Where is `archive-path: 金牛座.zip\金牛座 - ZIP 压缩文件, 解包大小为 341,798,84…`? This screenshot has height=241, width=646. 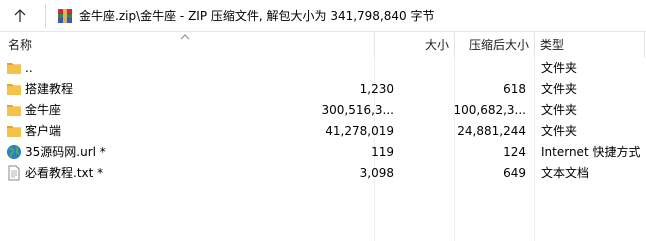
archive-path: 金牛座.zip\金牛座 - ZIP 压缩文件, 解包大小为 341,798,84… is located at coordinates (256, 16).